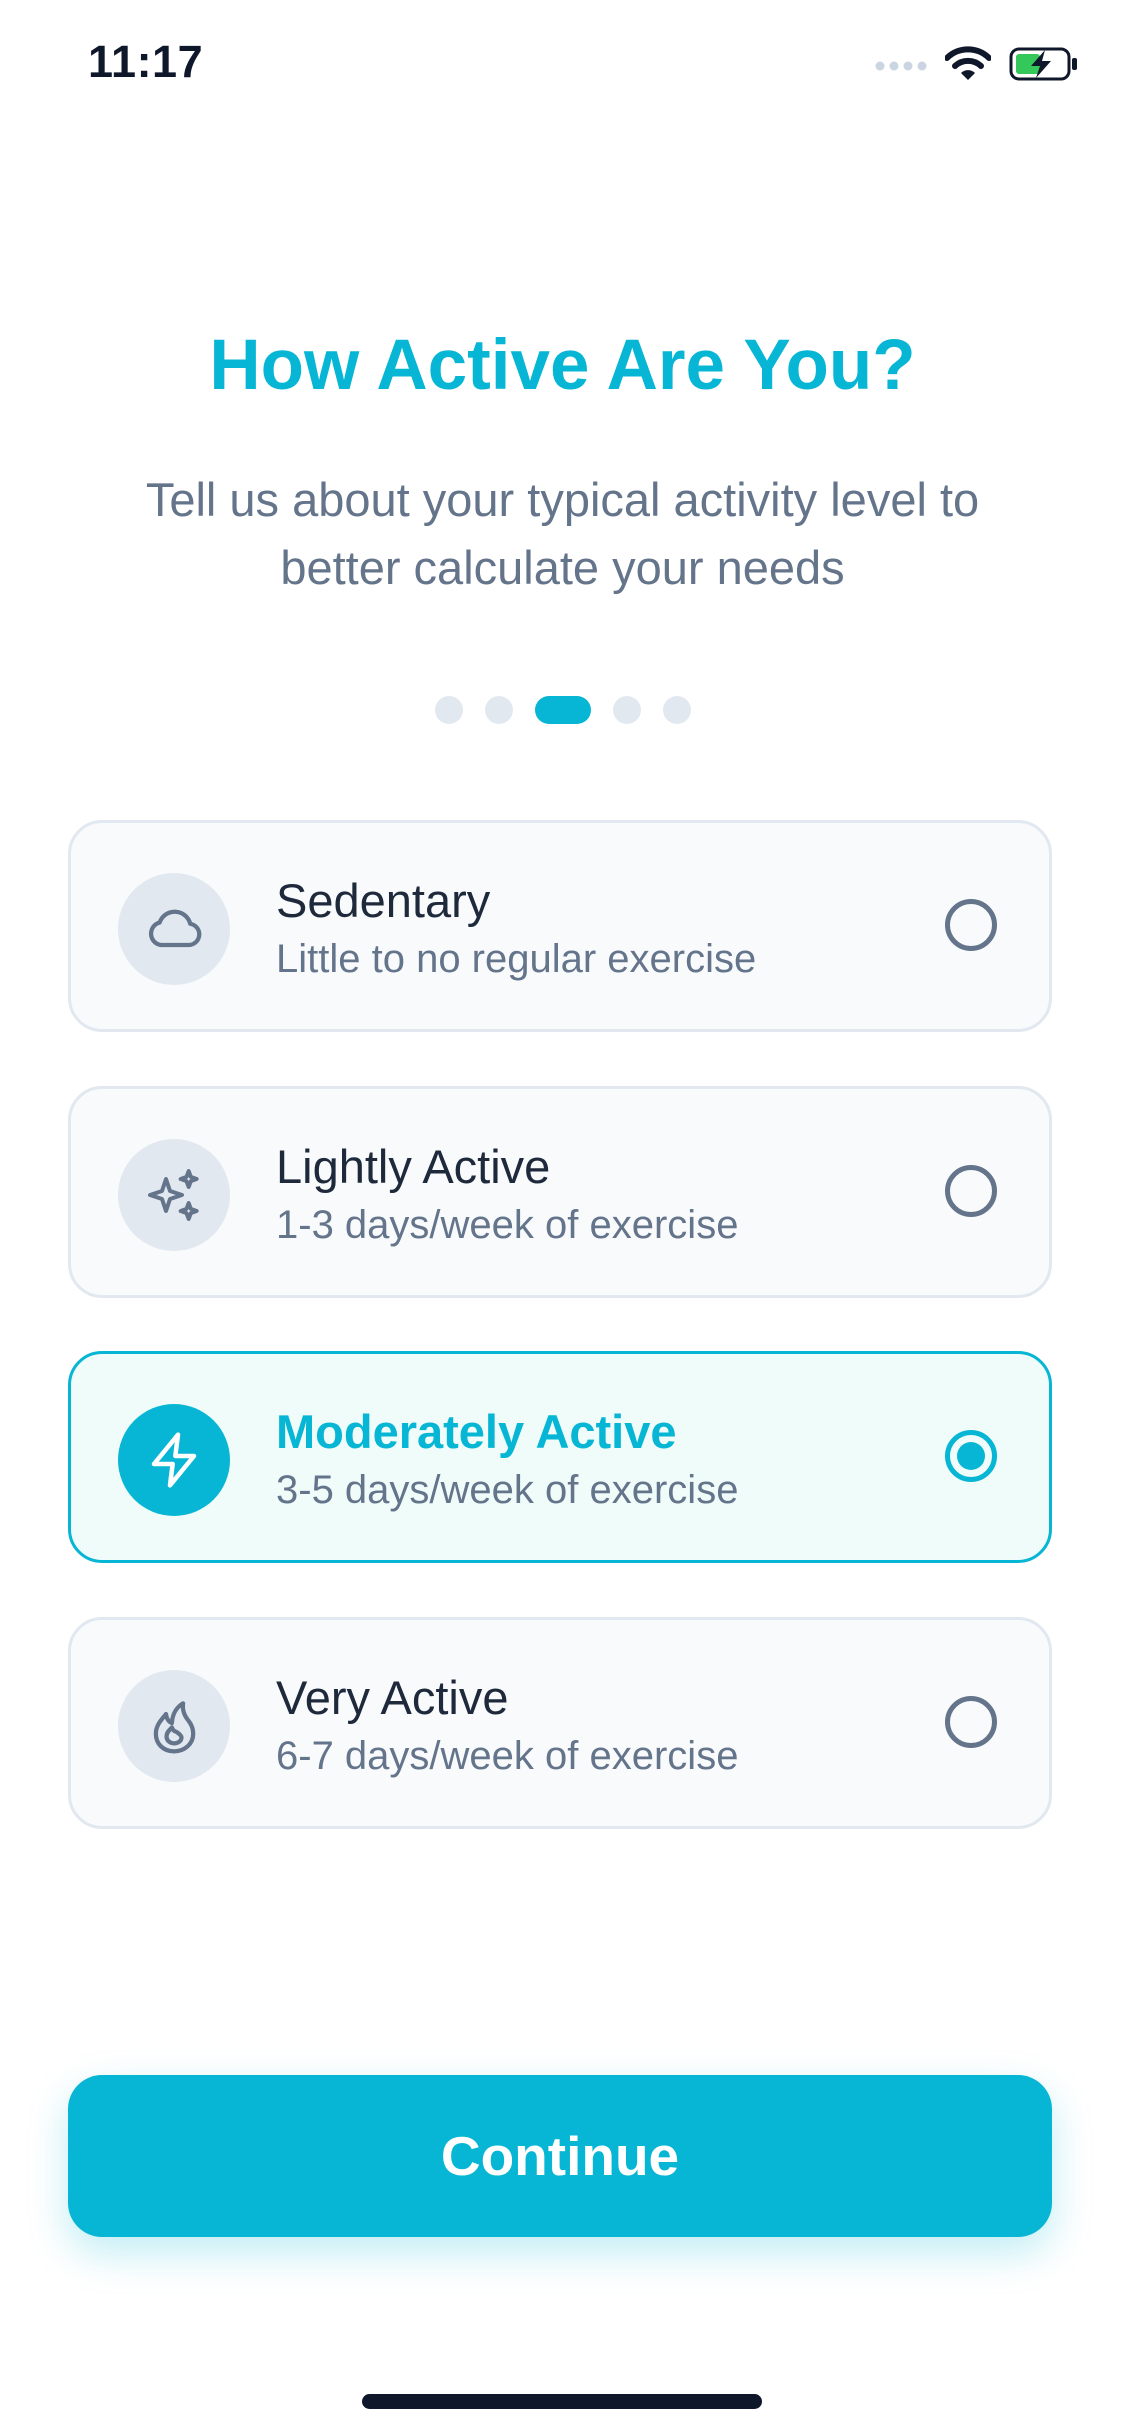 This screenshot has height=2436, width=1125. I want to click on radio-button-selected, so click(971, 1456).